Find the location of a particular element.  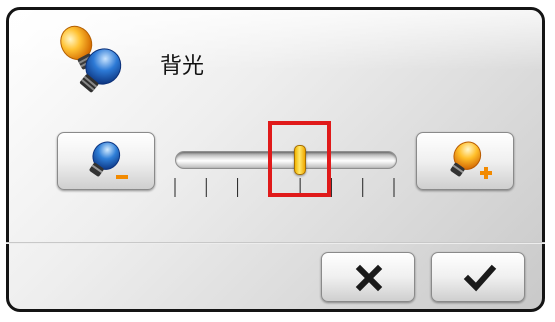

highlight-box is located at coordinates (299, 159).